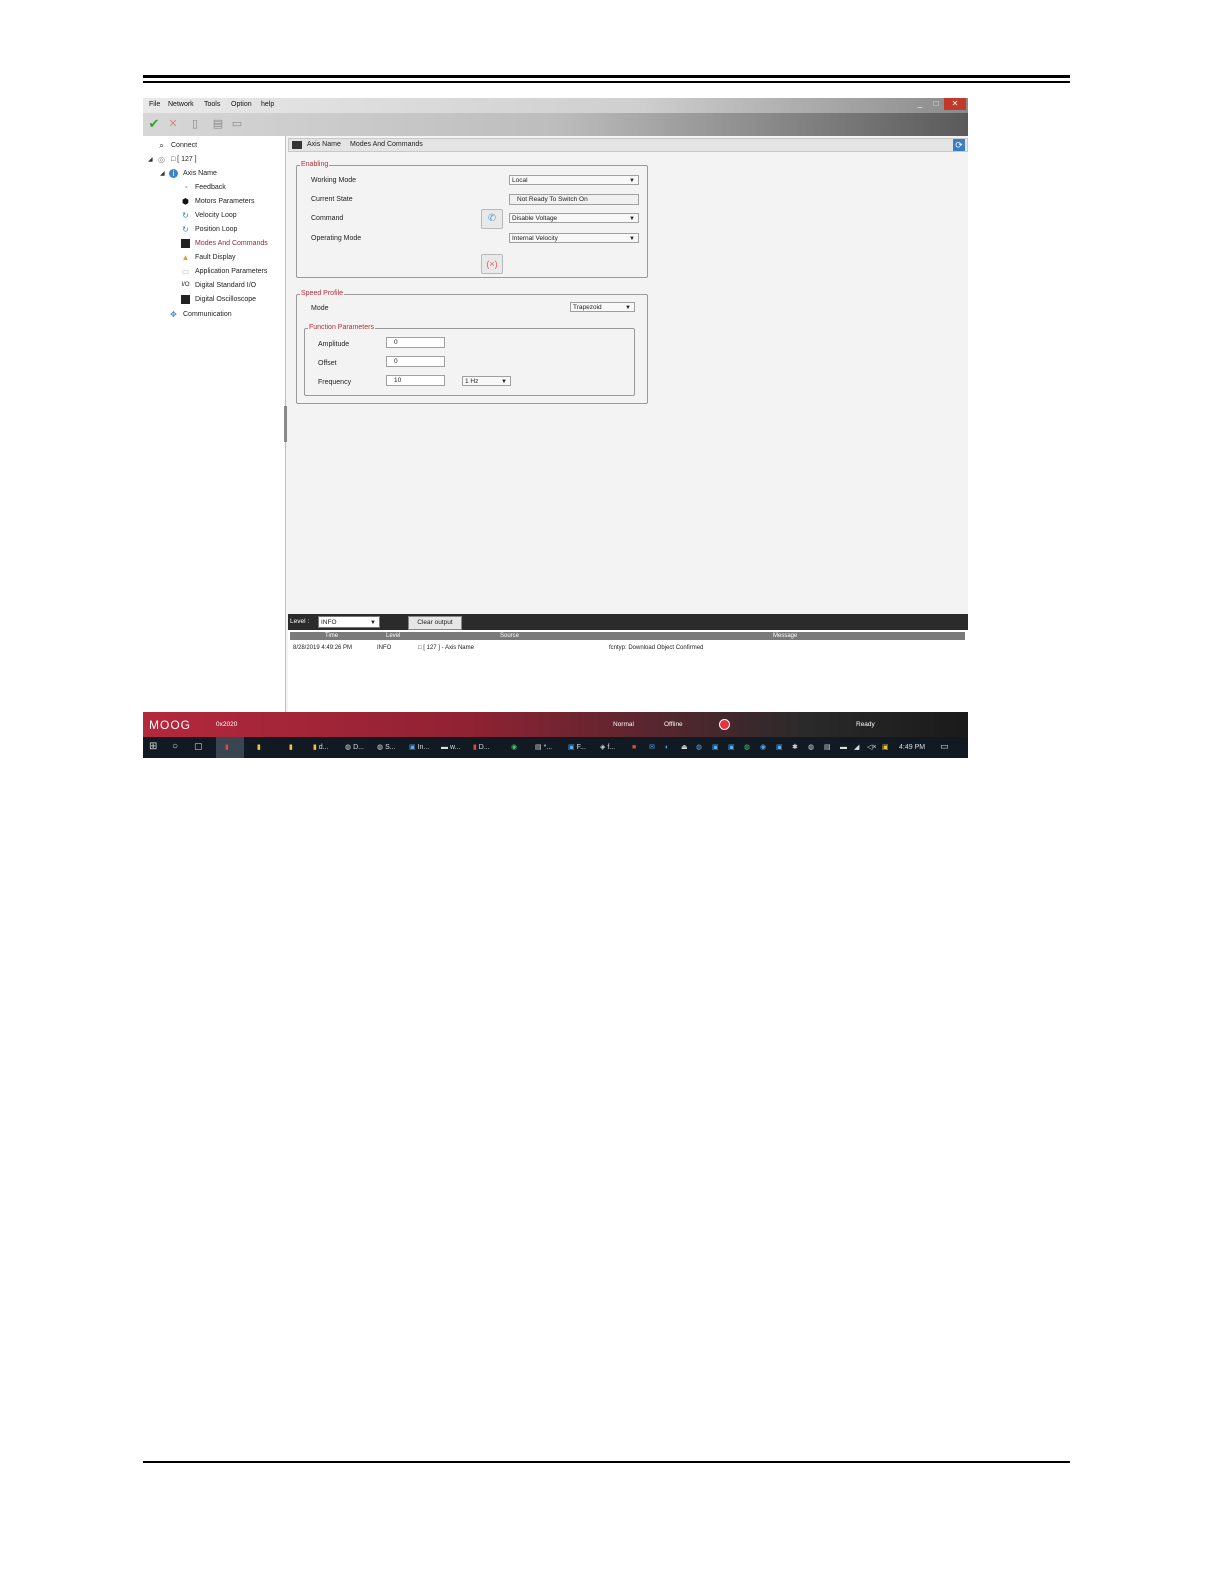 The image size is (1224, 1584). I want to click on volume-icon: ◁×, so click(871, 747).